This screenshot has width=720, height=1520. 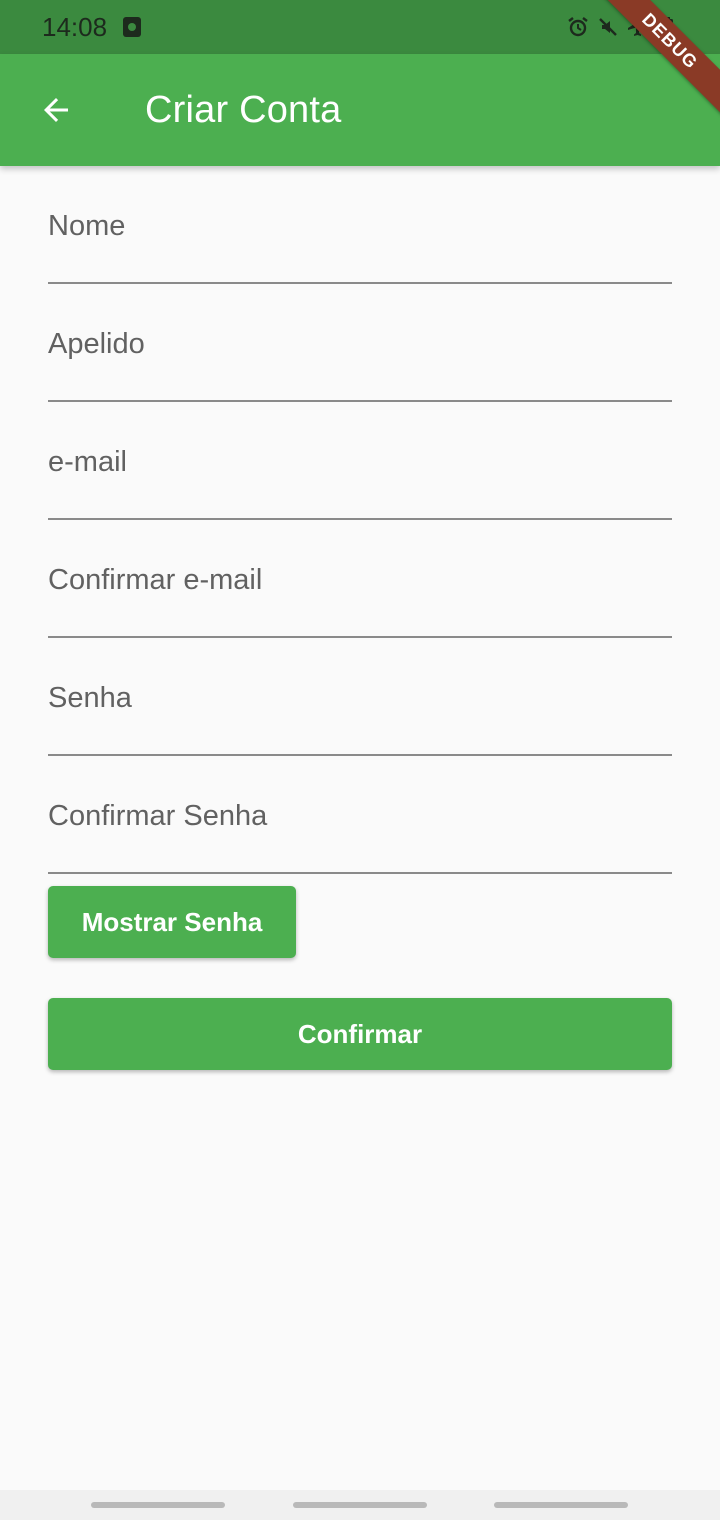 What do you see at coordinates (578, 27) in the screenshot?
I see `alarm-icon` at bounding box center [578, 27].